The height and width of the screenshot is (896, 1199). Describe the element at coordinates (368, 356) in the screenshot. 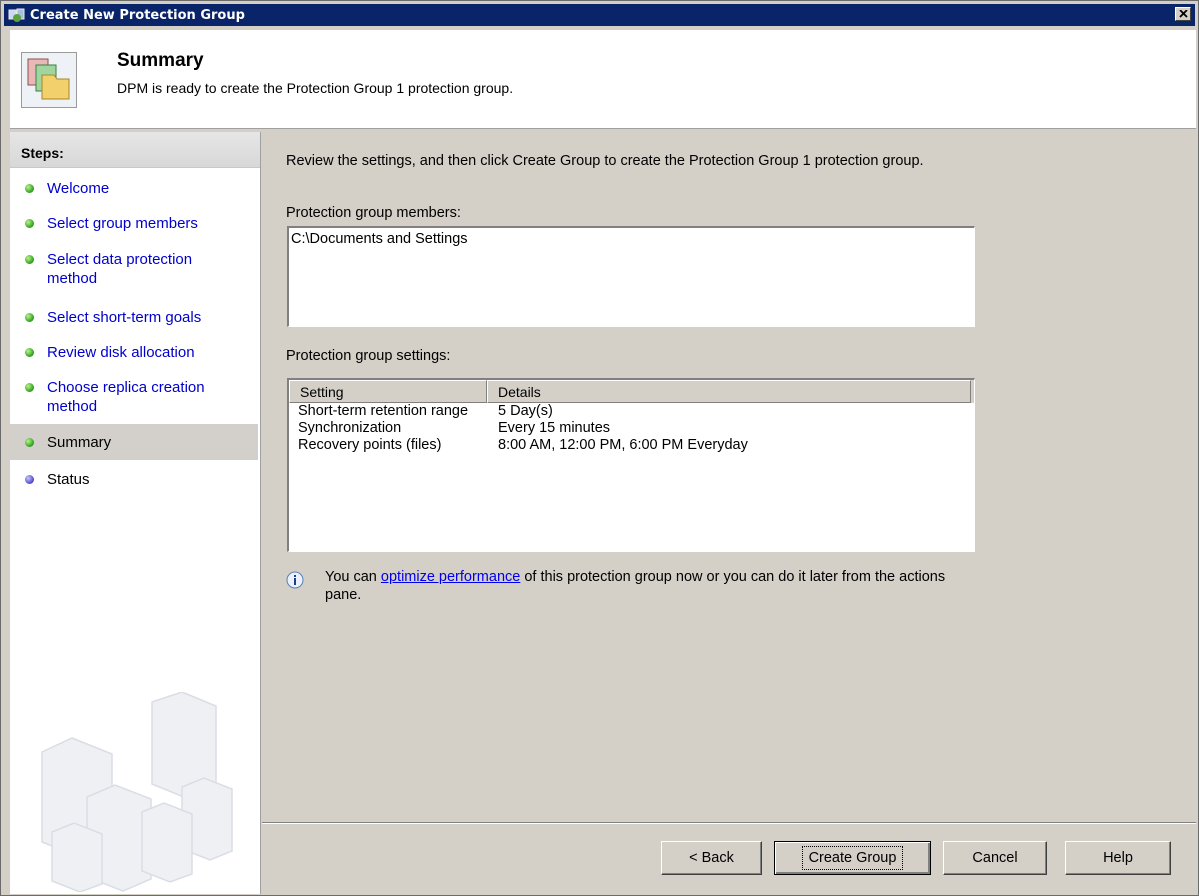

I see `settings-label: Protection group settings:` at that location.